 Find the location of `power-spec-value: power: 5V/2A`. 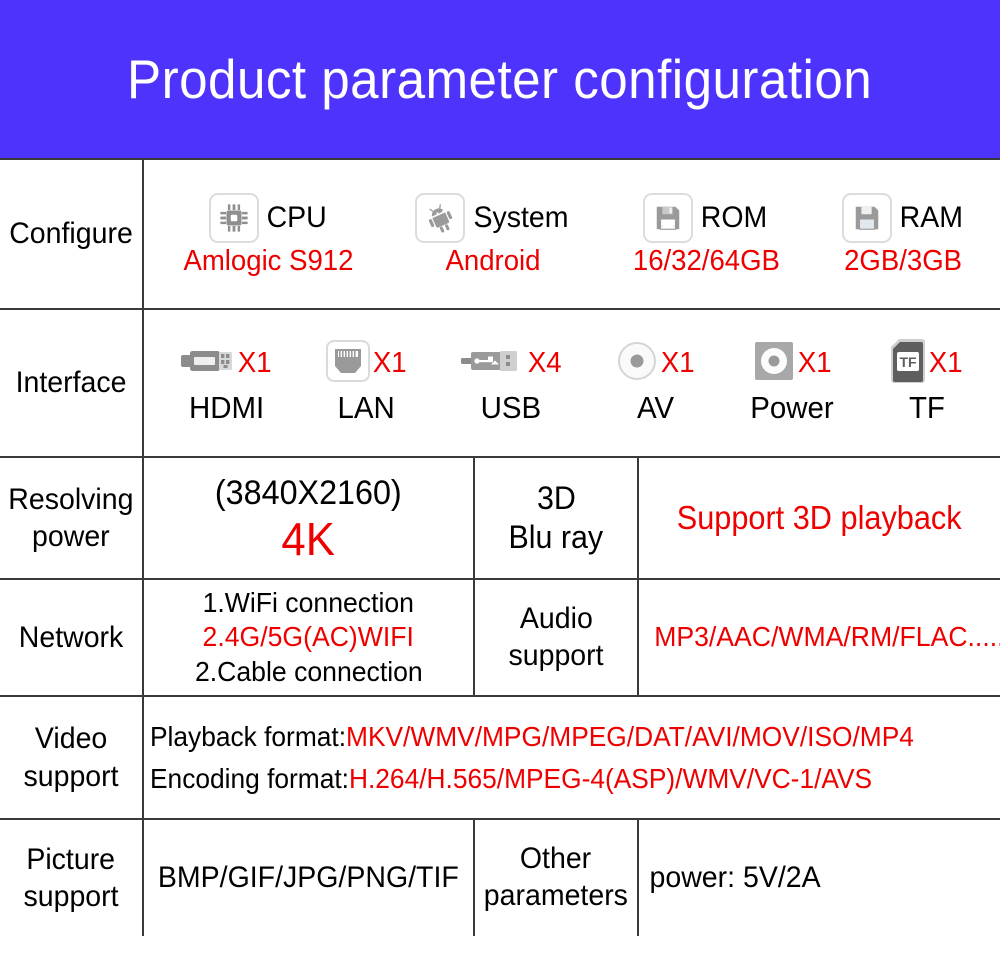

power-spec-value: power: 5V/2A is located at coordinates (735, 877).